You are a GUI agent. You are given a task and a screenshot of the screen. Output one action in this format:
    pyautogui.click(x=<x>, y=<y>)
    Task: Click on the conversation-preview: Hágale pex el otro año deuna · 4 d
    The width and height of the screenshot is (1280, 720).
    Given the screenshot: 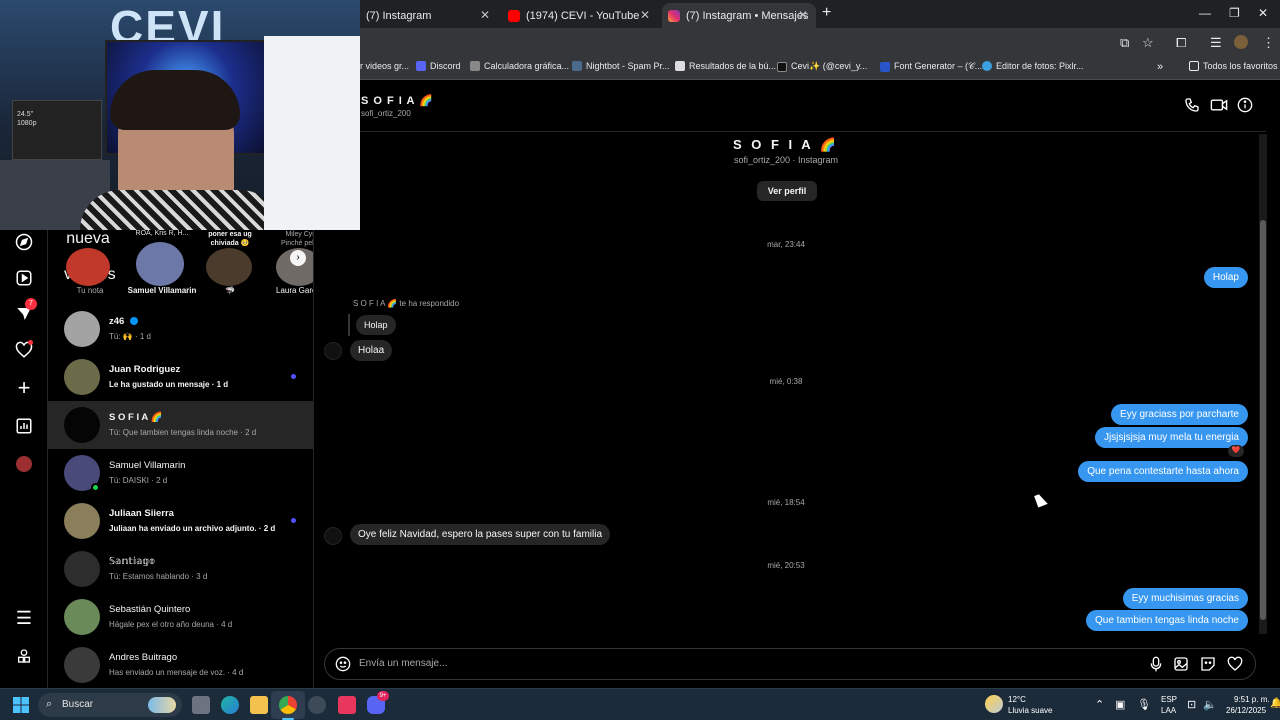 What is the action you would take?
    pyautogui.click(x=171, y=624)
    